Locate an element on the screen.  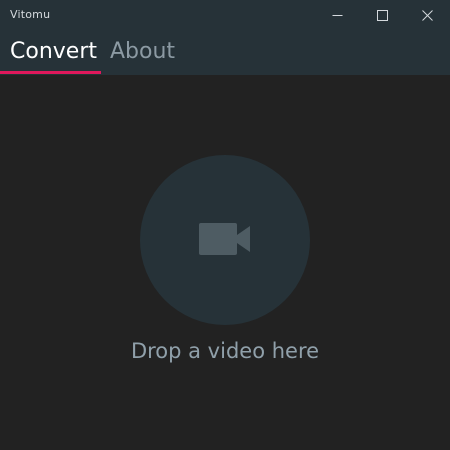
active-tab-indicator is located at coordinates (50, 72).